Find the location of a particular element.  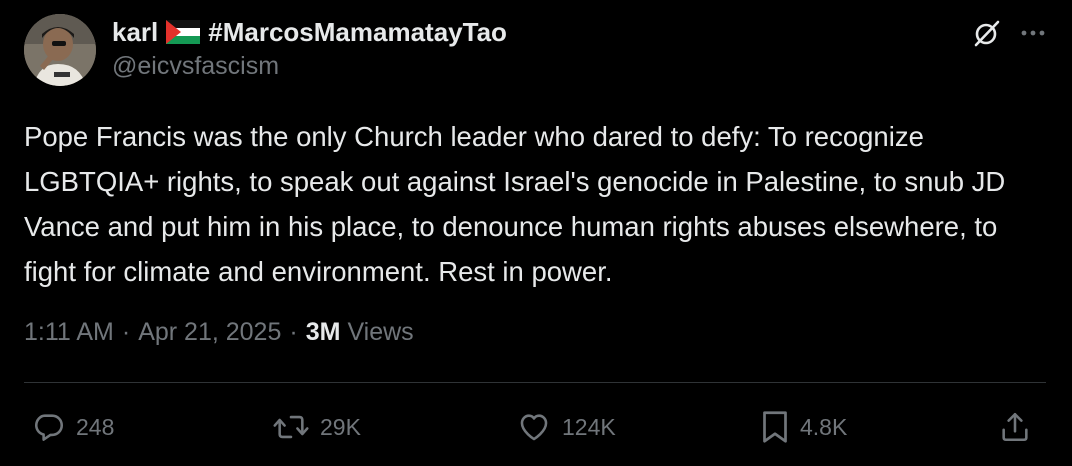

bookmark-button: 4.8K is located at coordinates (803, 427).